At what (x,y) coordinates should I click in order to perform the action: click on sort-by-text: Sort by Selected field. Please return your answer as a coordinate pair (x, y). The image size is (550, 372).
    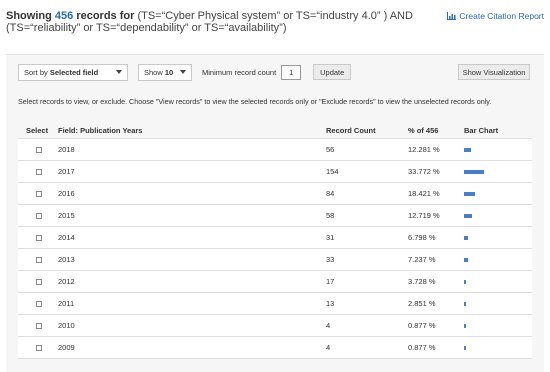
    Looking at the image, I should click on (61, 72).